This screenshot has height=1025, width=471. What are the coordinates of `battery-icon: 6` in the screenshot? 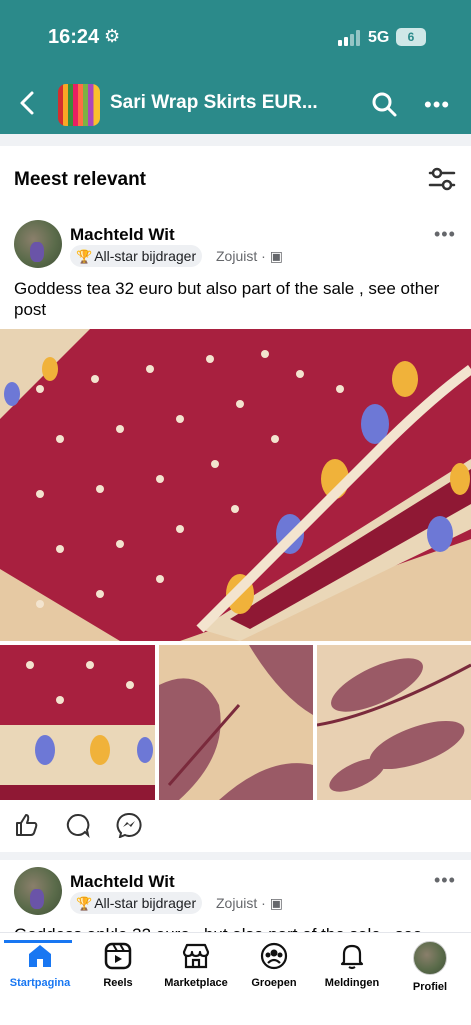 It's located at (411, 37).